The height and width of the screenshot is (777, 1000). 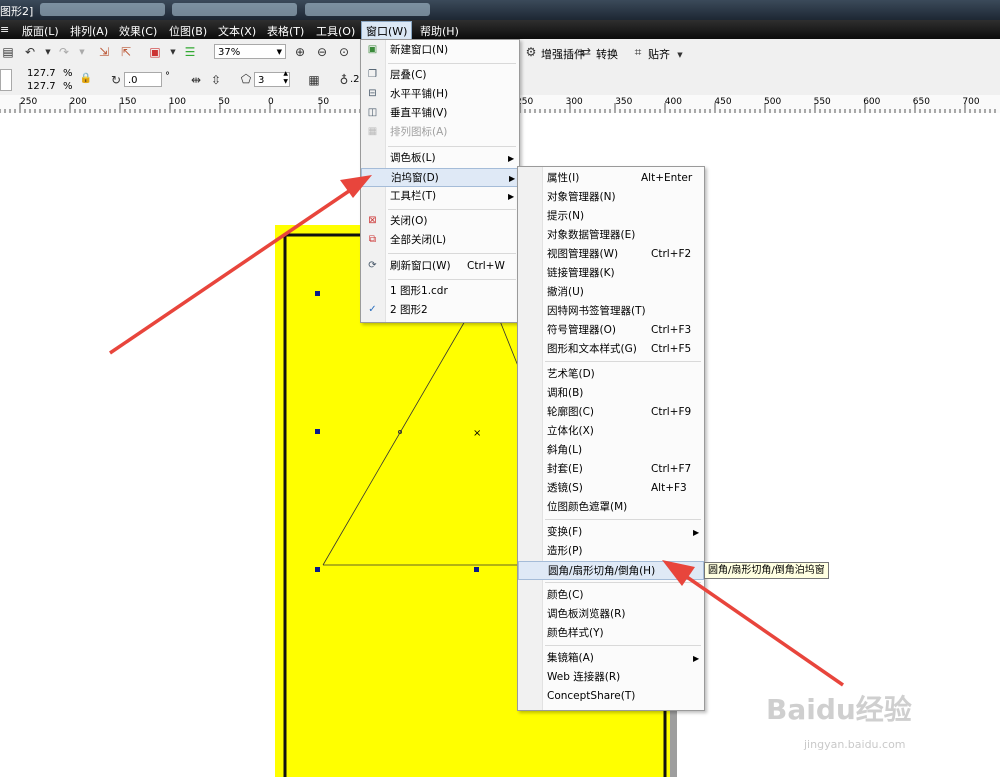 I want to click on menu-tools: 工具(O), so click(x=335, y=31).